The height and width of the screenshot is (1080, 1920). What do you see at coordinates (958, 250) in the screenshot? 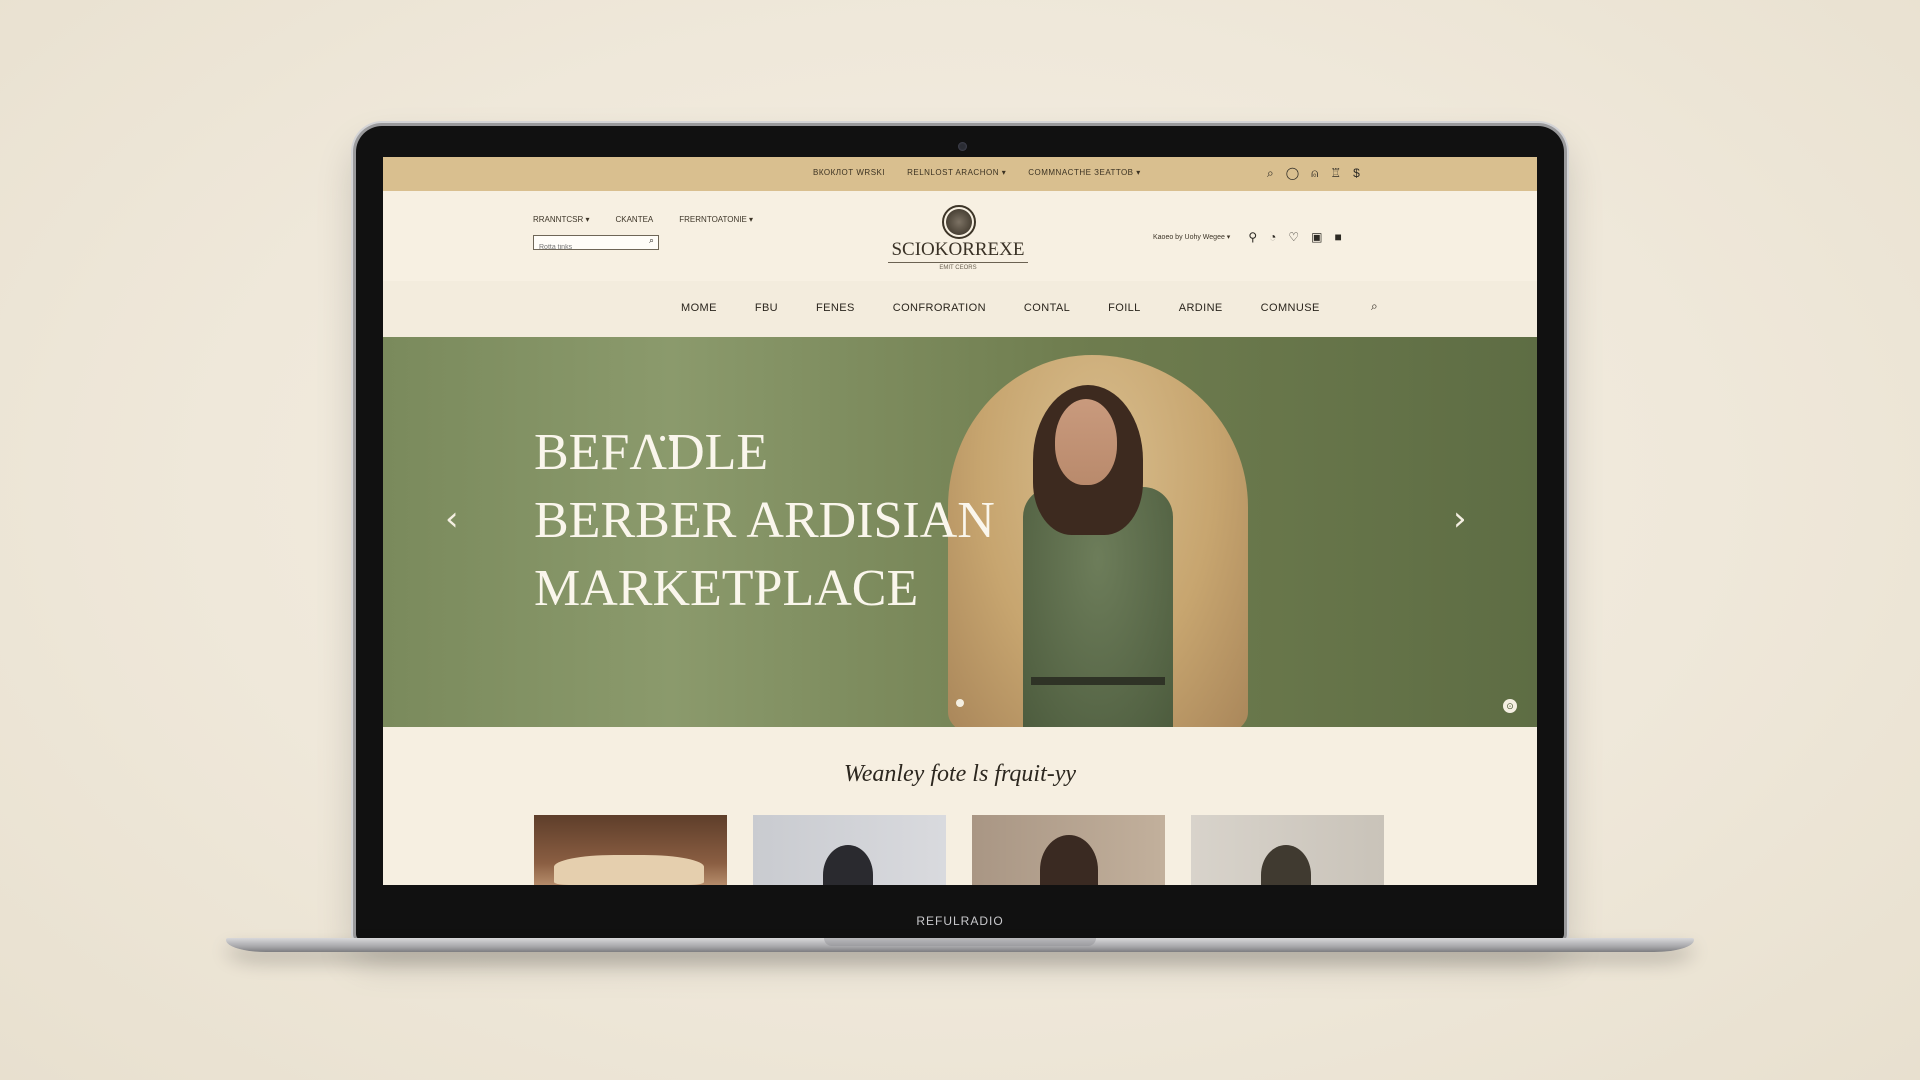
I see `site-logo: SCIOKORREXE` at bounding box center [958, 250].